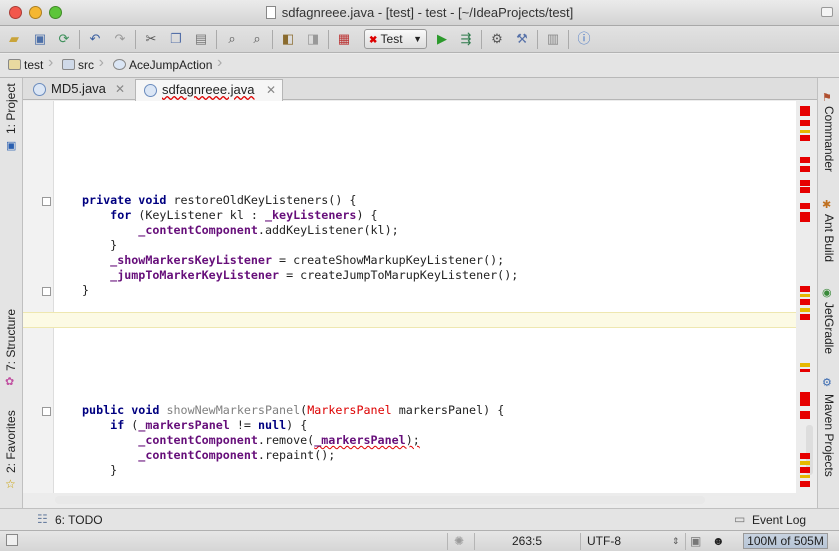 This screenshot has width=839, height=551. I want to click on copy-icon: ❐, so click(176, 39).